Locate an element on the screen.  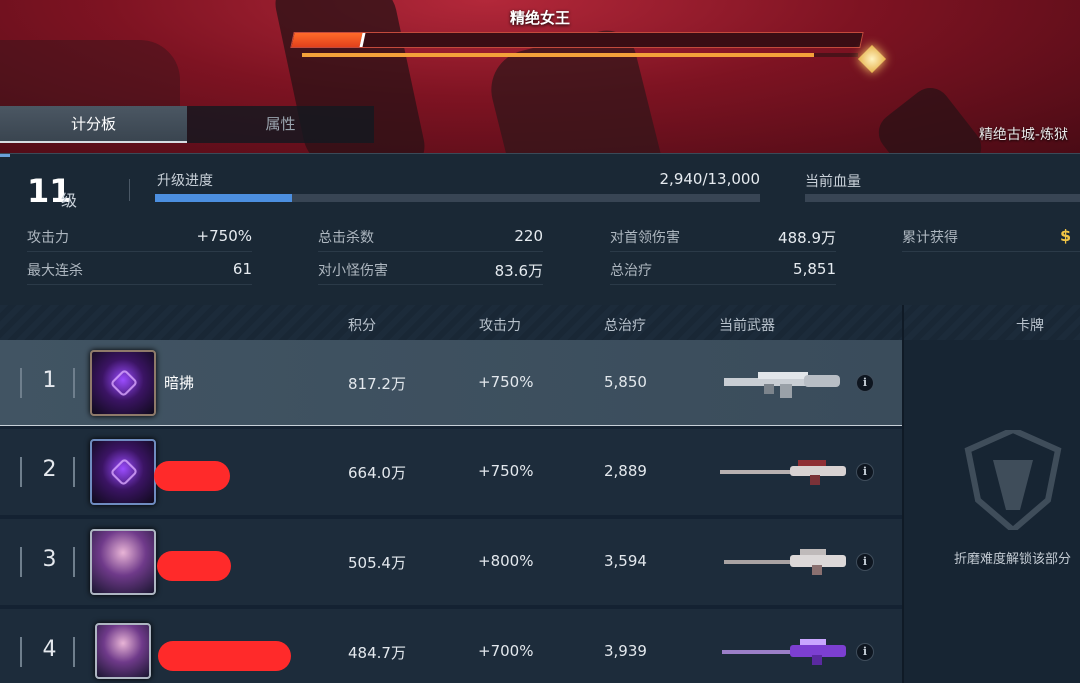
attack-value: +700% is located at coordinates (506, 651).